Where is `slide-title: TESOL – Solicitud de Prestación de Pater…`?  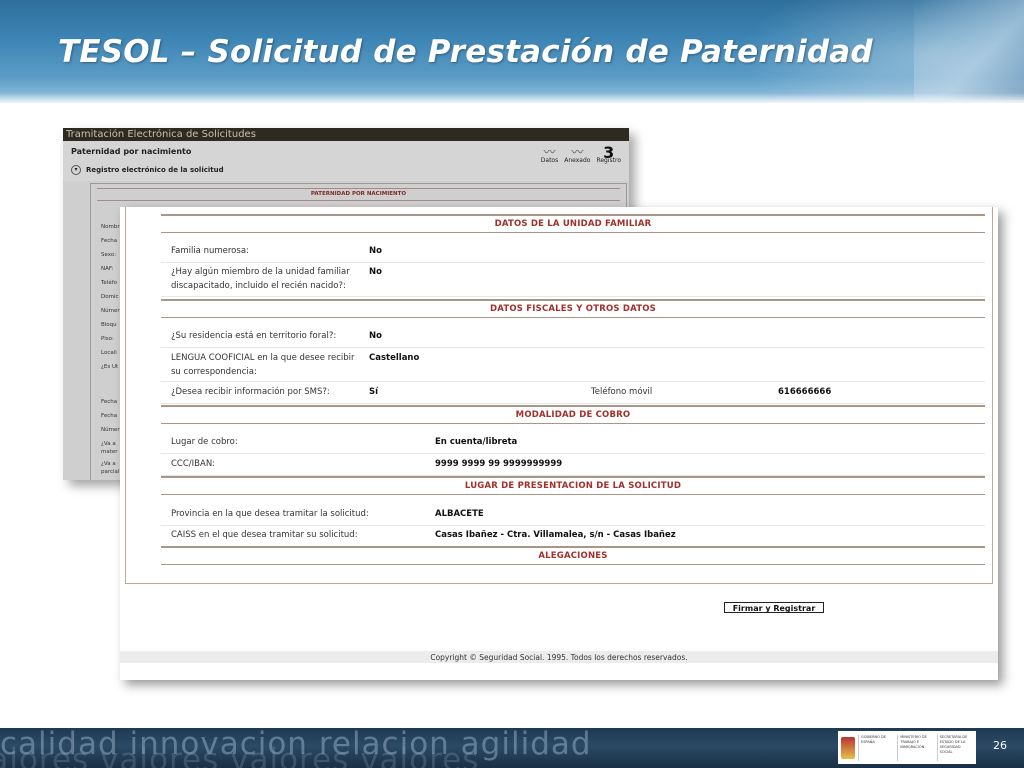 slide-title: TESOL – Solicitud de Prestación de Pater… is located at coordinates (465, 52).